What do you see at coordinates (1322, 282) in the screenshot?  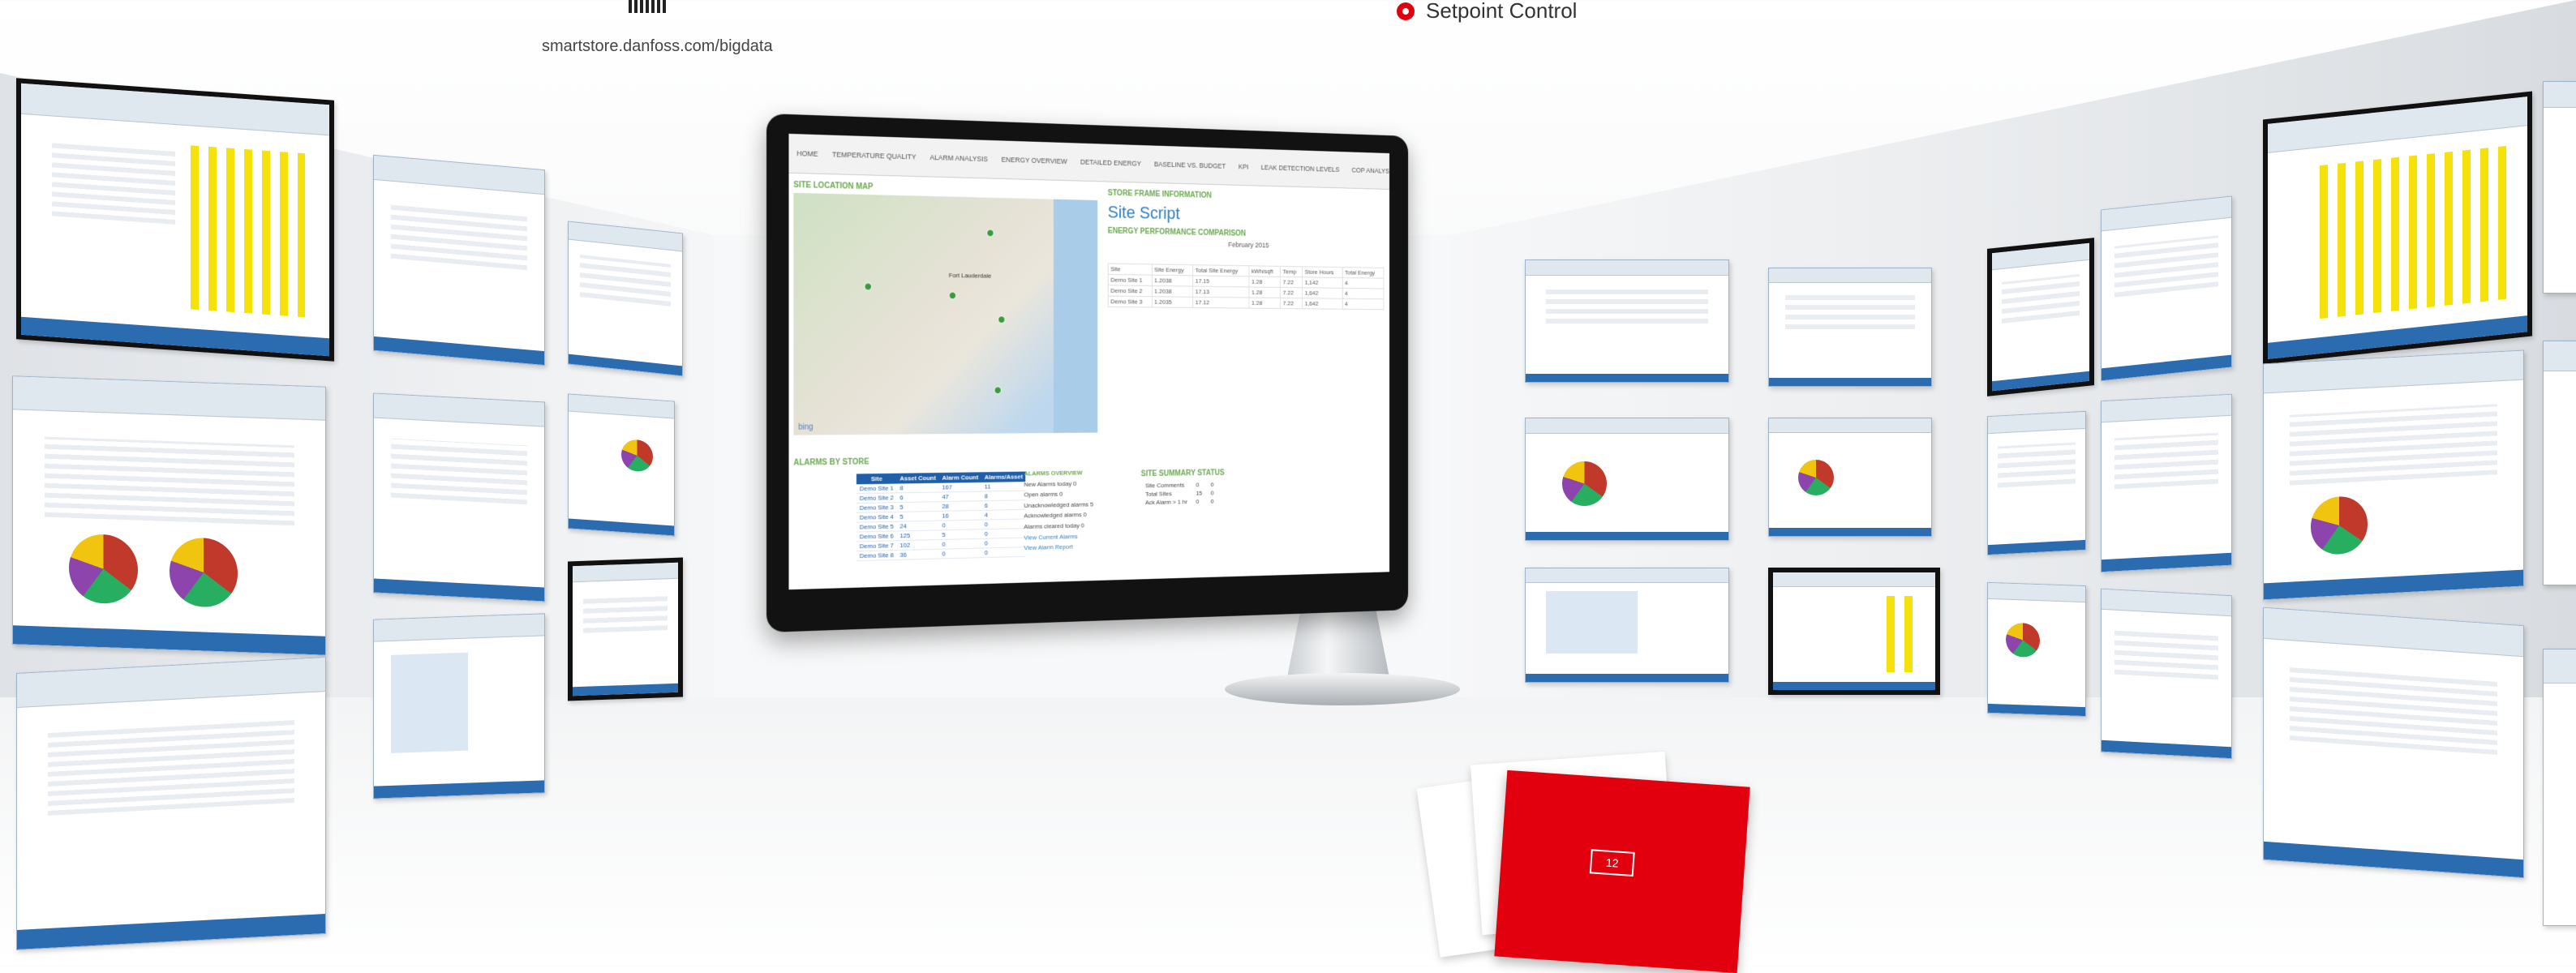 I see `table-cell: 1,142` at bounding box center [1322, 282].